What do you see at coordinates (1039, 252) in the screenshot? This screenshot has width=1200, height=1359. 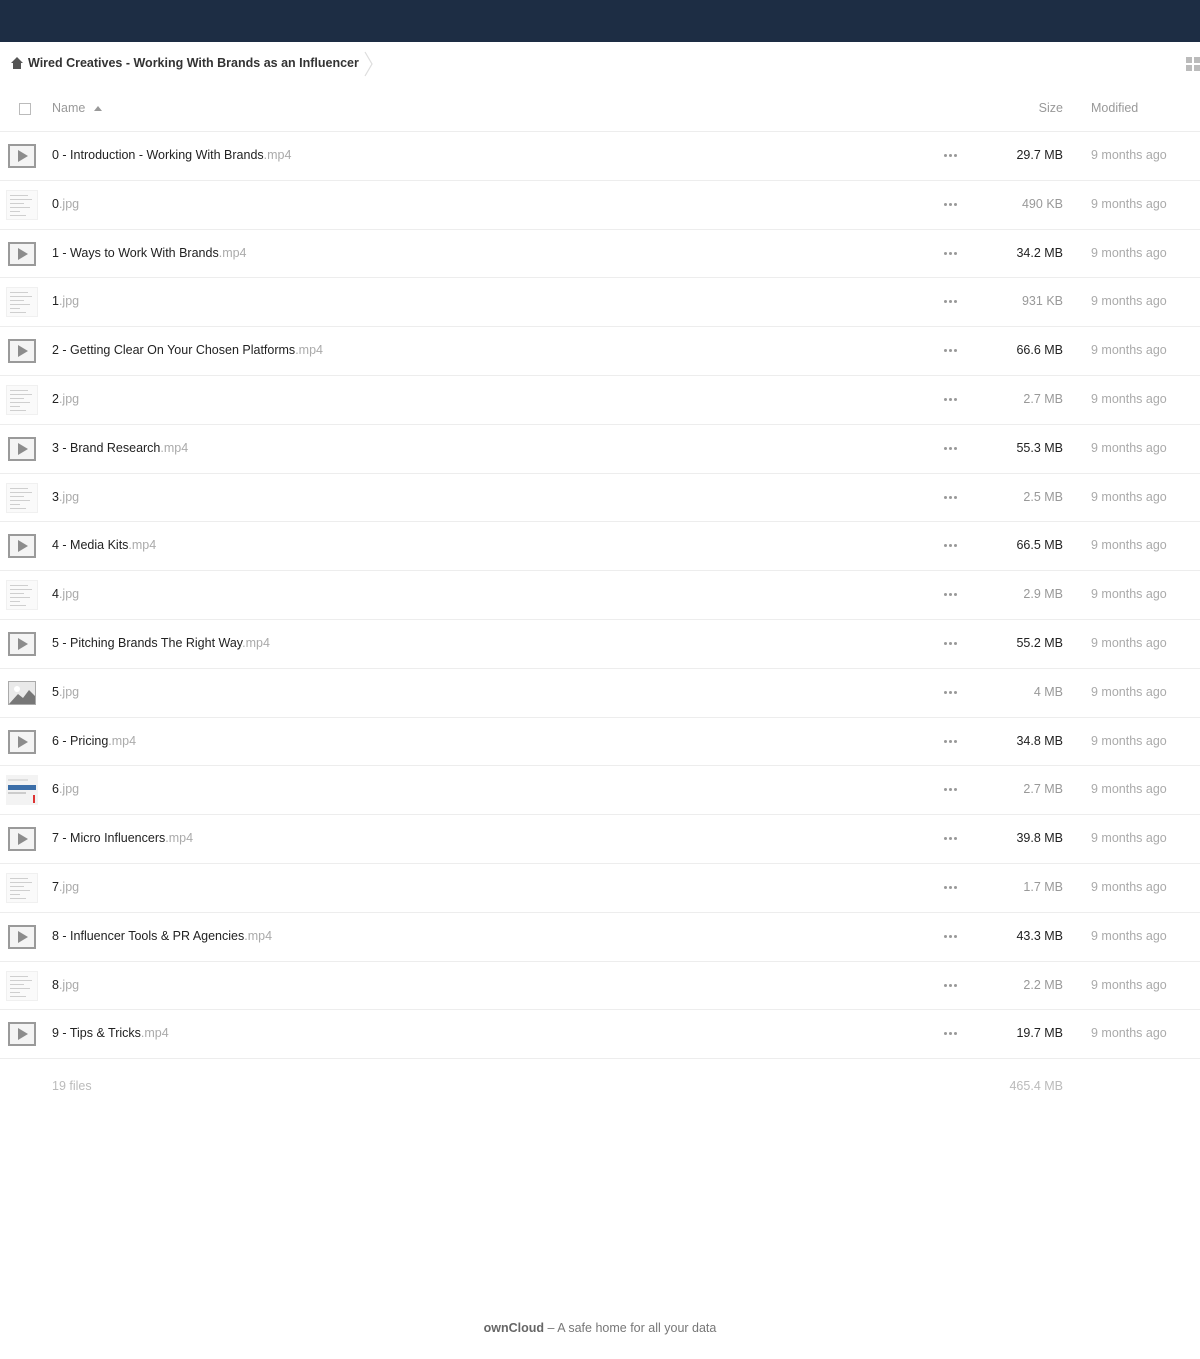 I see `file-size: 34.2 MB` at bounding box center [1039, 252].